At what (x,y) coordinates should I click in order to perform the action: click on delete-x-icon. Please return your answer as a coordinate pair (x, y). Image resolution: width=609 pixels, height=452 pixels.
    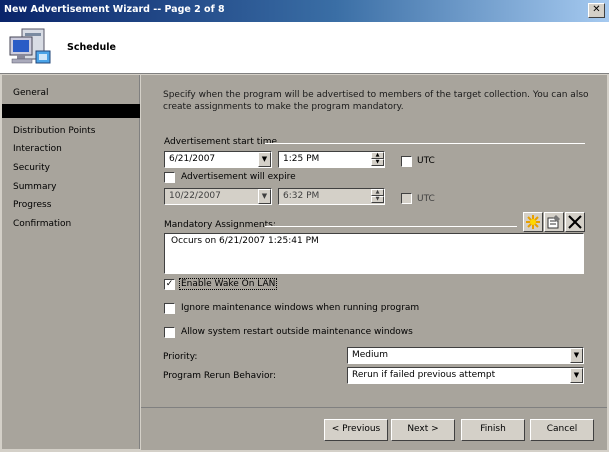
    Looking at the image, I should click on (575, 222).